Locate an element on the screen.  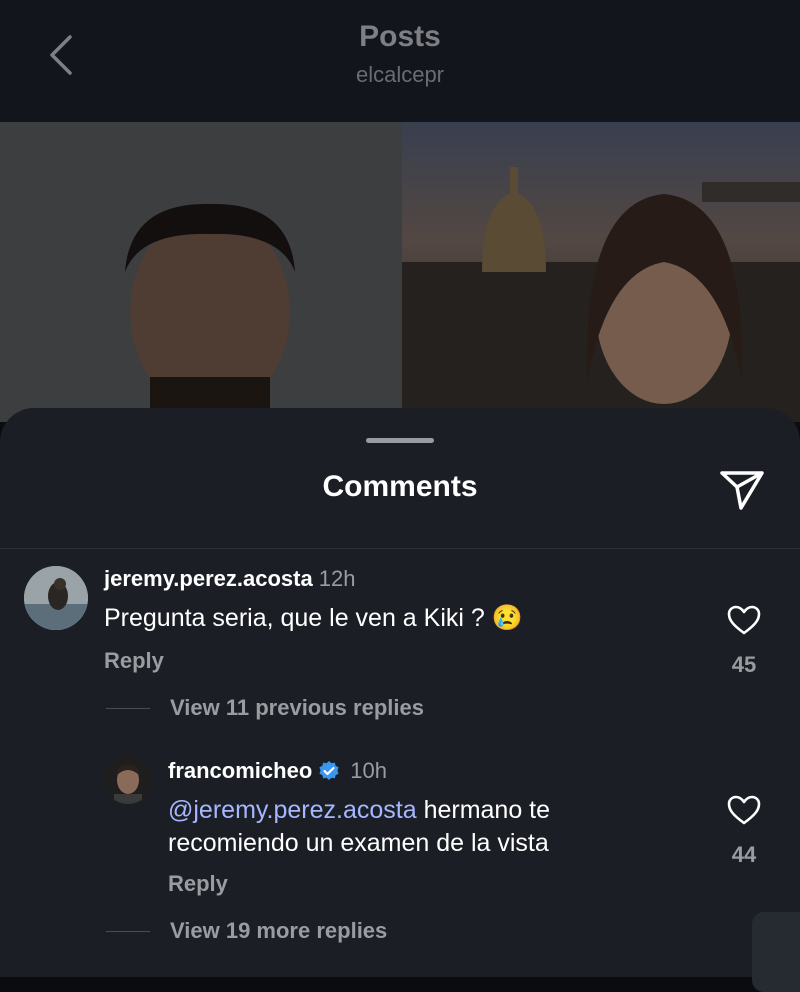
comment-header: jeremy.perez.acosta 12h is located at coordinates (229, 579).